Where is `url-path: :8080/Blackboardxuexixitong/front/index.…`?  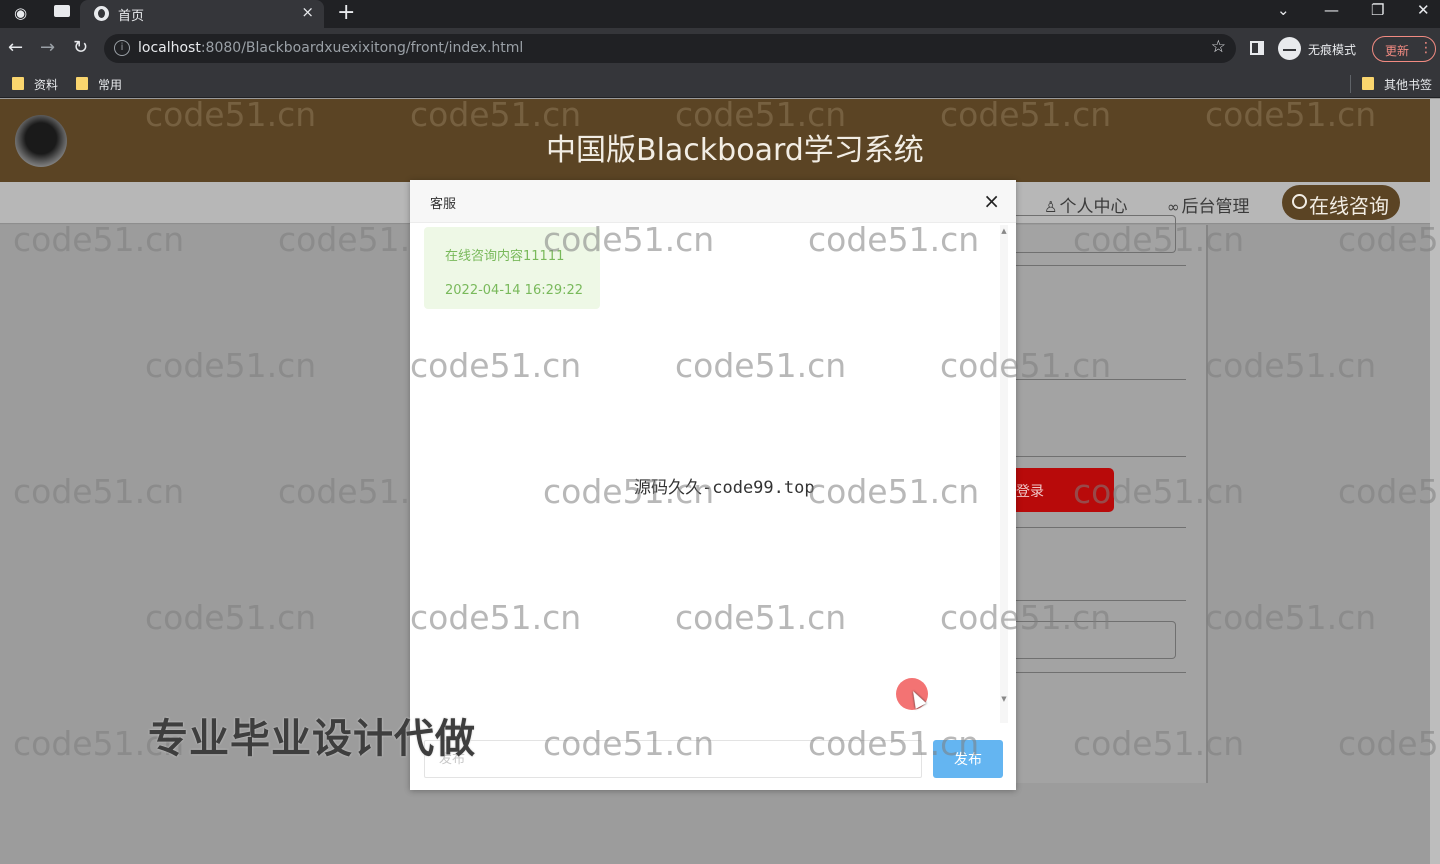
url-path: :8080/Blackboardxuexixitong/front/index.… is located at coordinates (362, 48).